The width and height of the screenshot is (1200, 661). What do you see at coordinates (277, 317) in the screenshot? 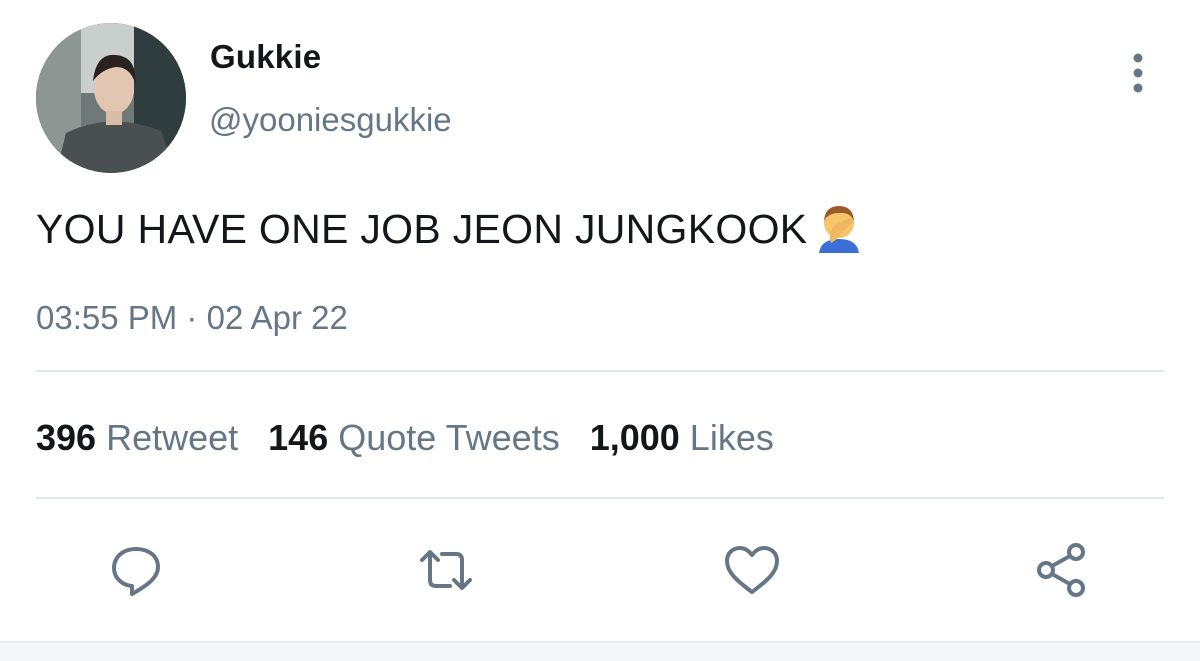
I see `tweet-date: 02 Apr 22` at bounding box center [277, 317].